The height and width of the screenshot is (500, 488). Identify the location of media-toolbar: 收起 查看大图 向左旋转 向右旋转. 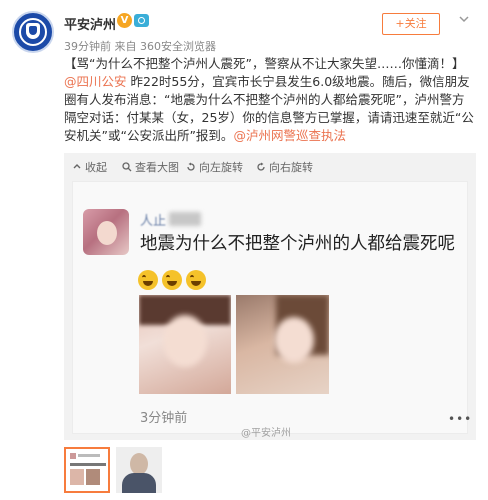
(270, 165).